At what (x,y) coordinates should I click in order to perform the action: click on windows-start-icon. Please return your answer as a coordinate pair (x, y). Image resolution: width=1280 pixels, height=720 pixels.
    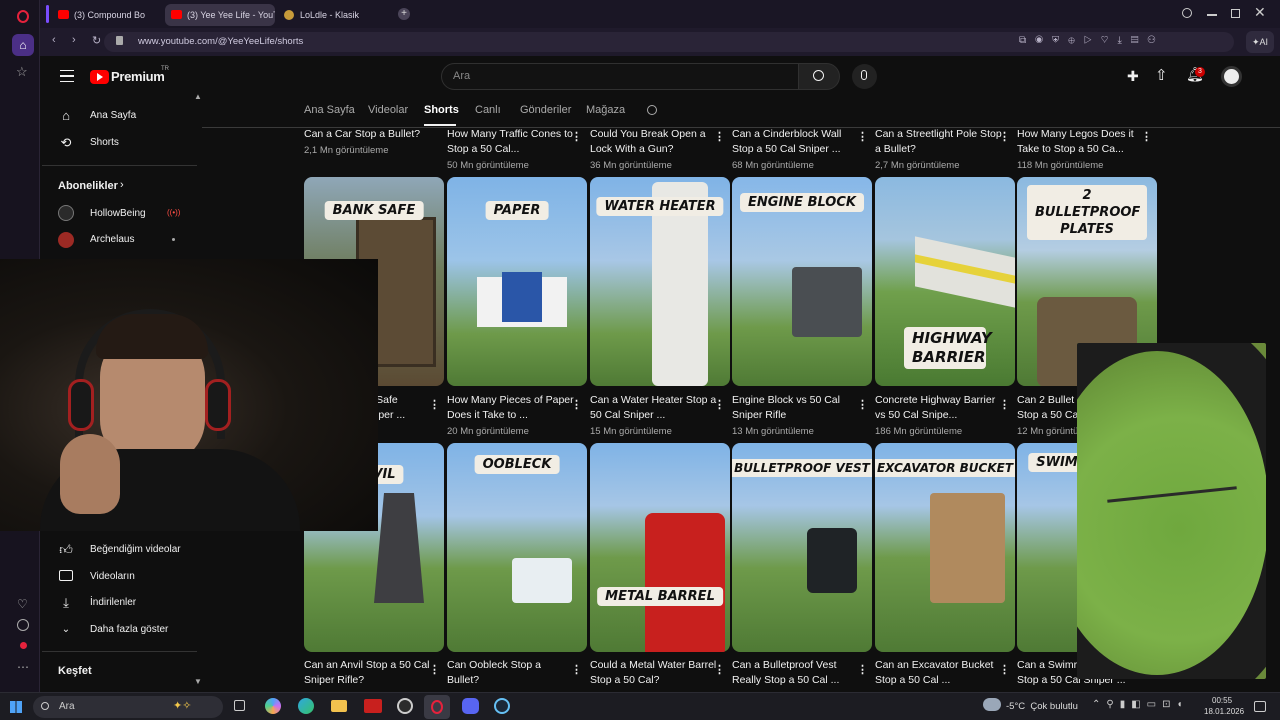
    Looking at the image, I should click on (16, 707).